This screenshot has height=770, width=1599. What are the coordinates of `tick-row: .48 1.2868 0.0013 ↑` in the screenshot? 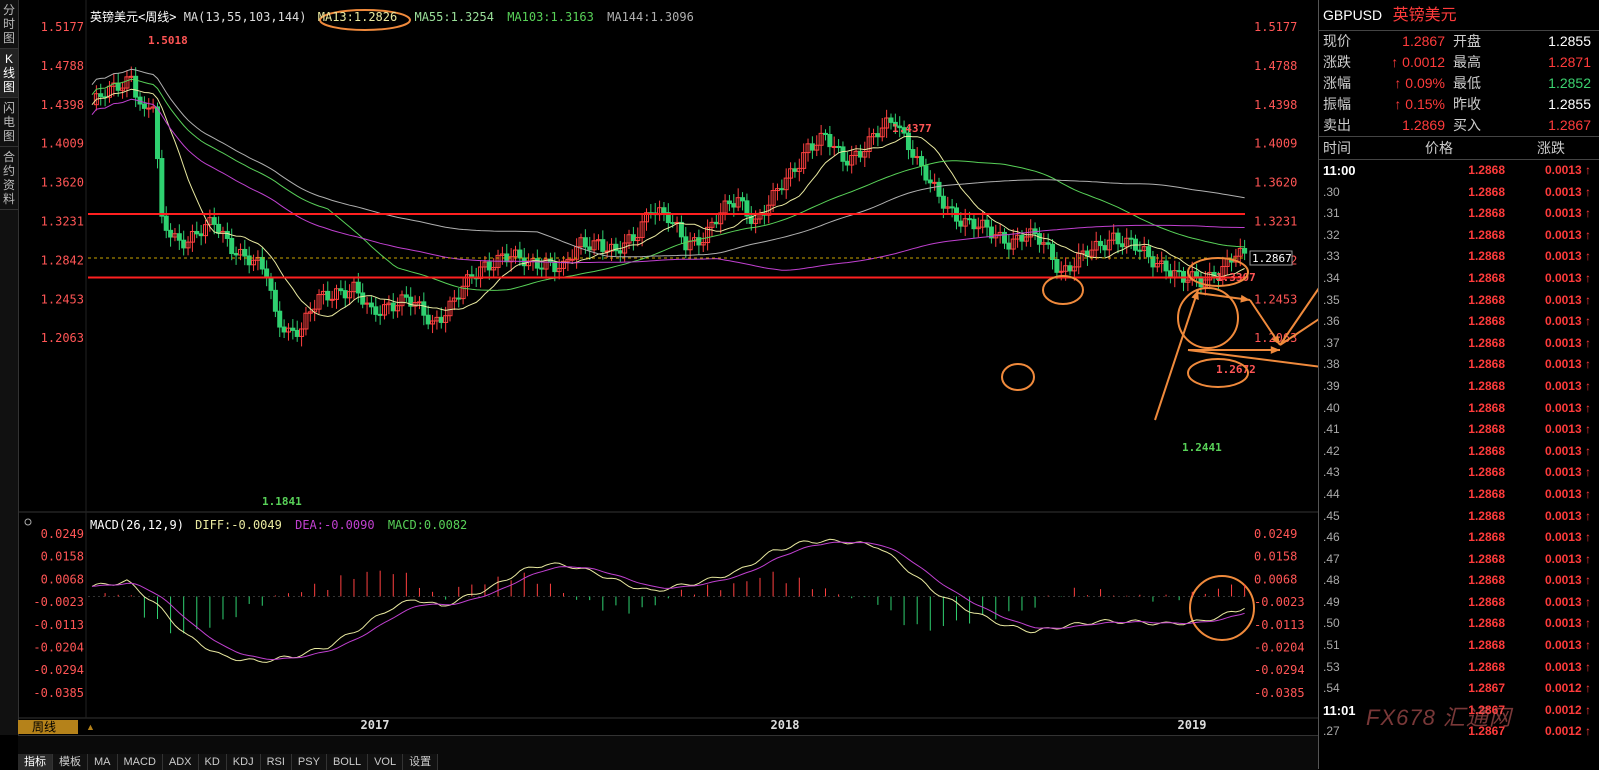 It's located at (1459, 581).